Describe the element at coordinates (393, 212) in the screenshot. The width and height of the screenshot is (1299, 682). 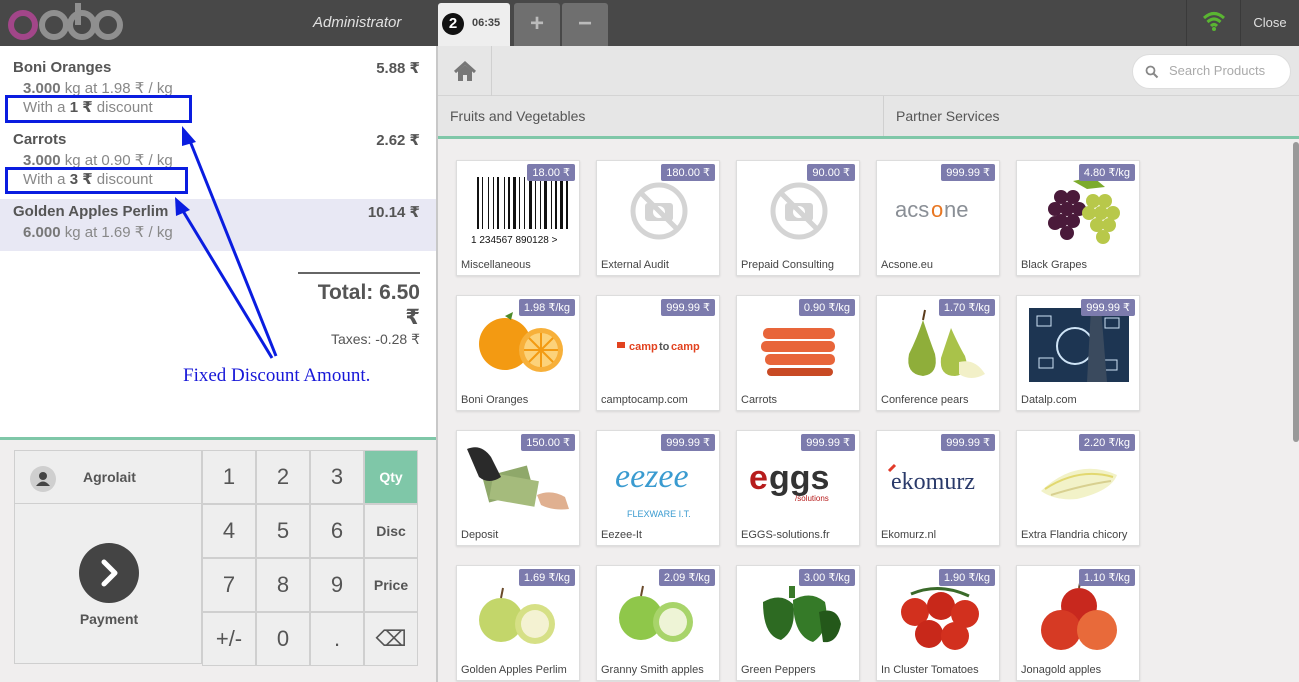
I see `line-price: 10.14 ₹` at that location.